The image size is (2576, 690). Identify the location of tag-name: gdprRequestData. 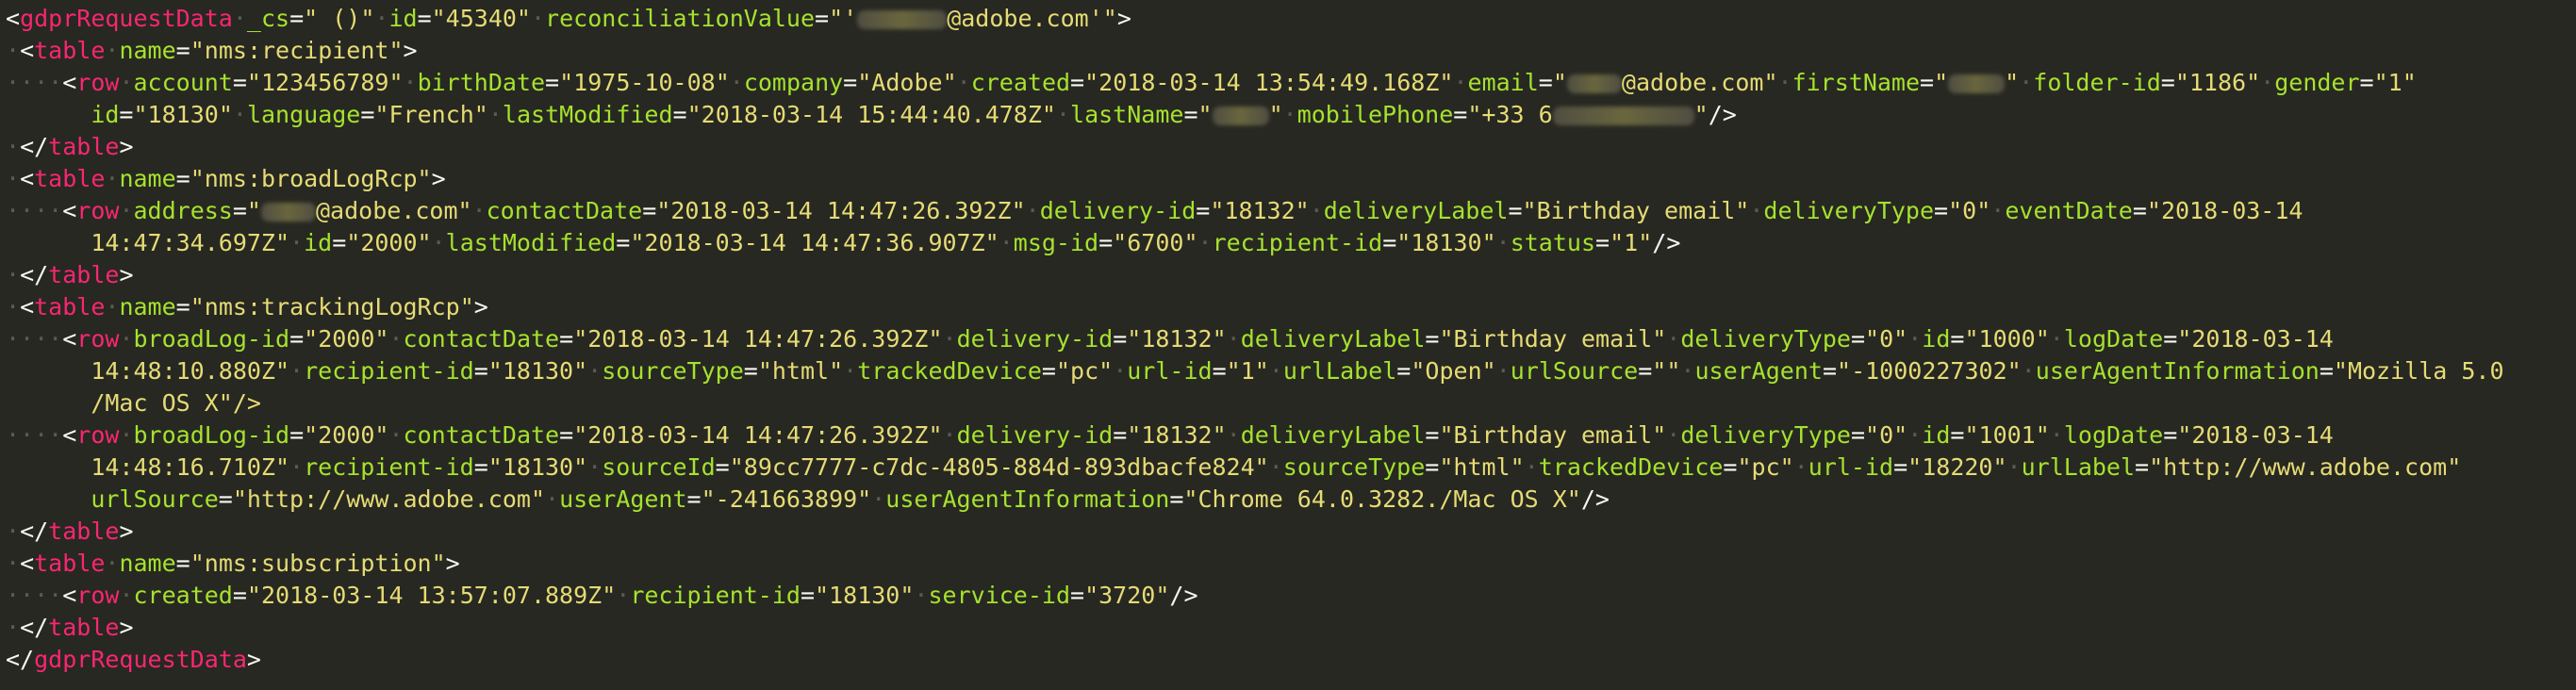
(140, 660).